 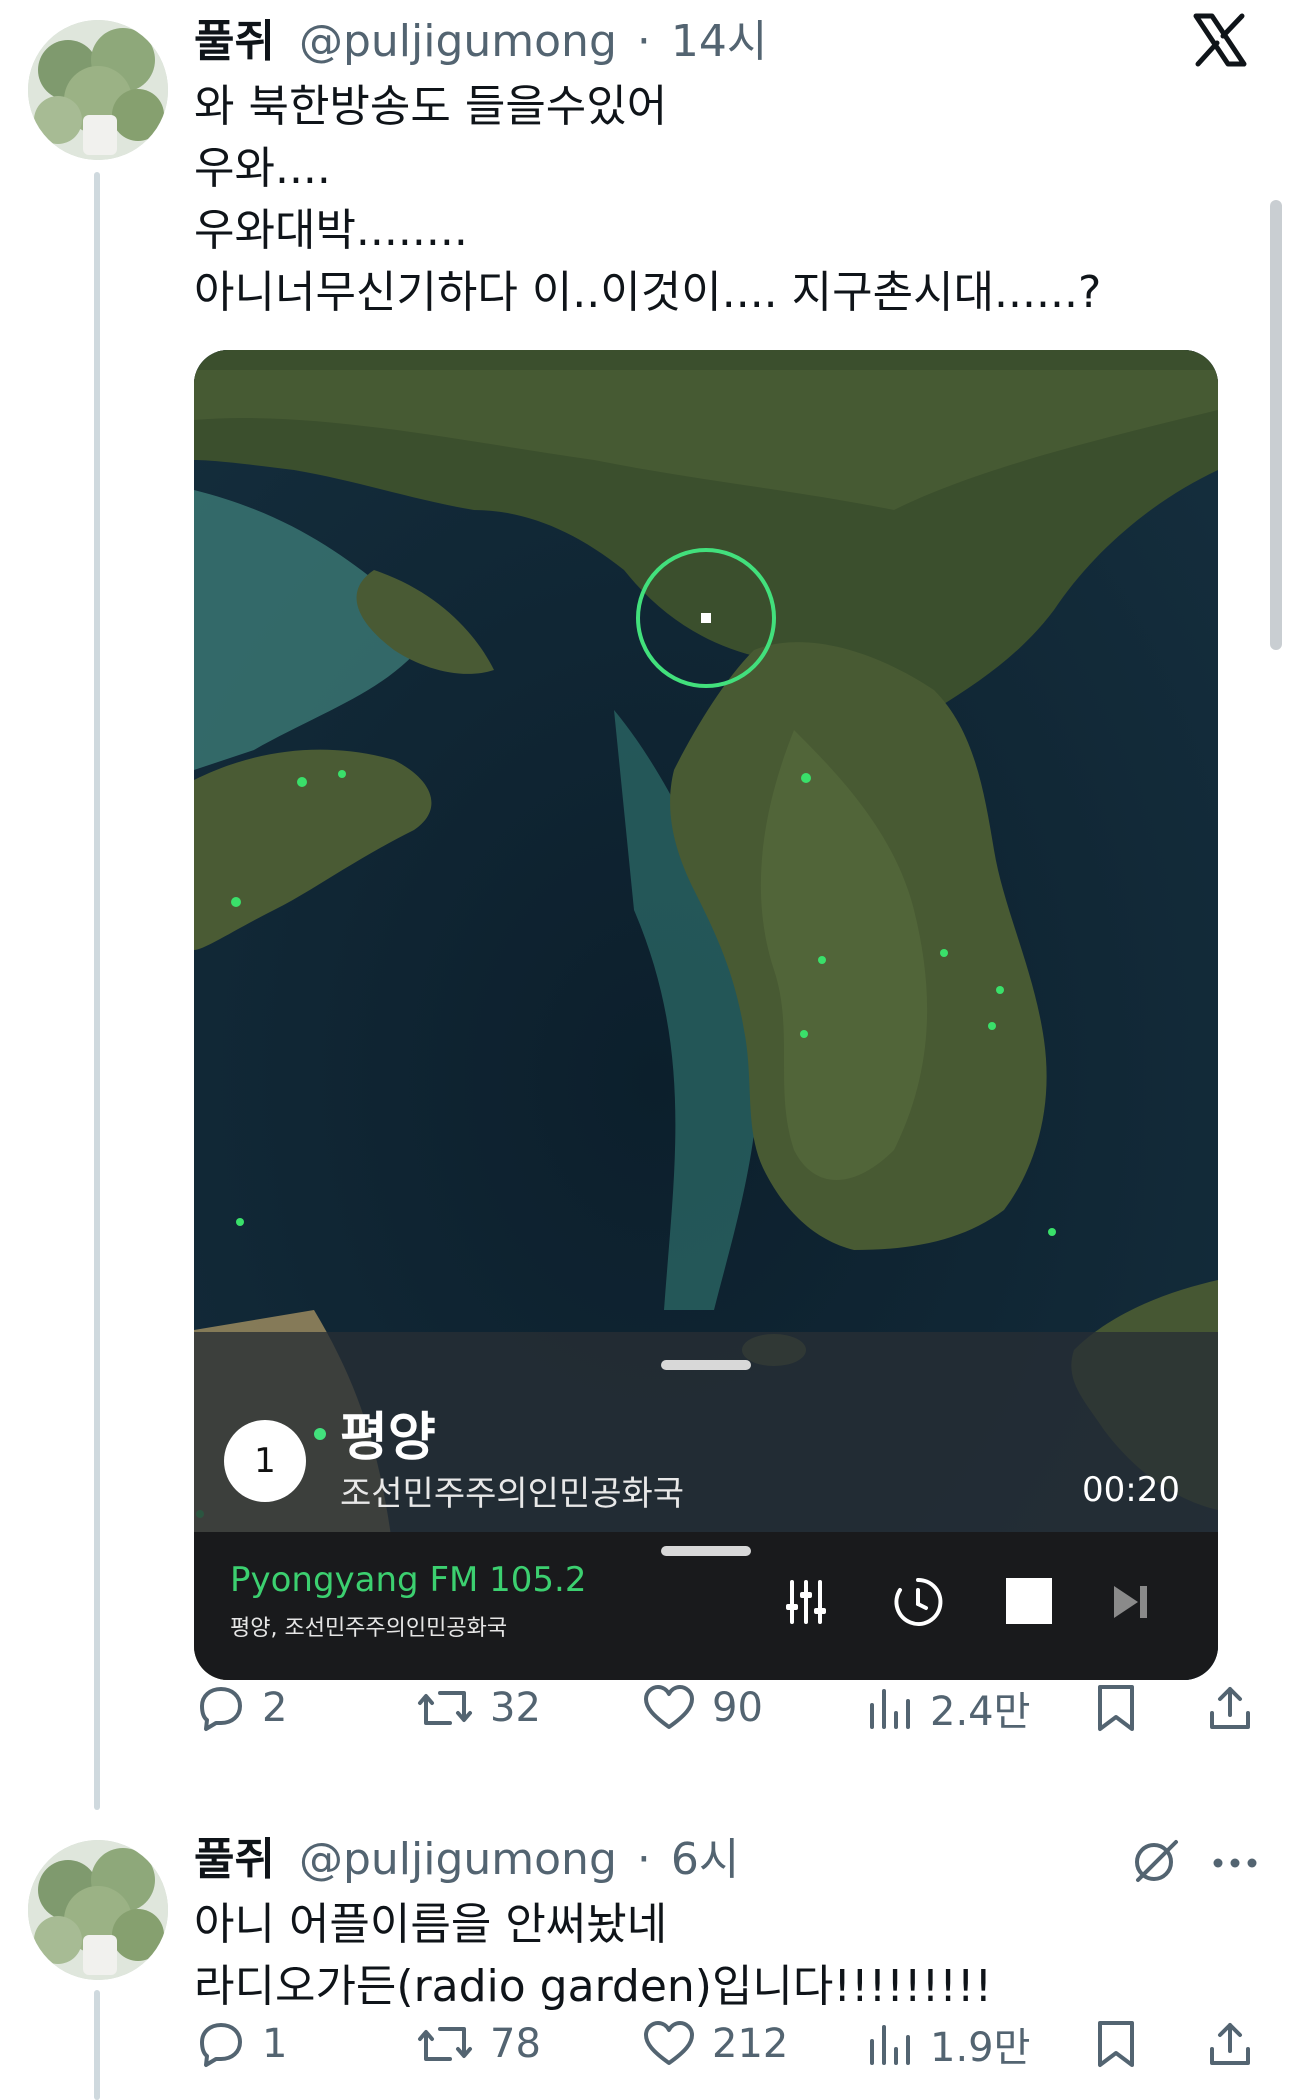 I want to click on reply-count: 2, so click(x=275, y=1708).